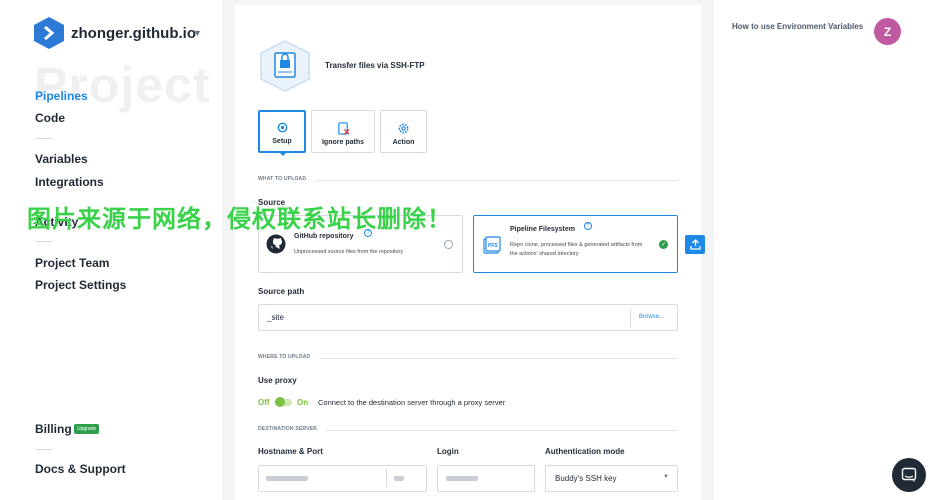 This screenshot has height=500, width=935. I want to click on where-to-upload-heading: WHERE TO UPLOAD, so click(284, 357).